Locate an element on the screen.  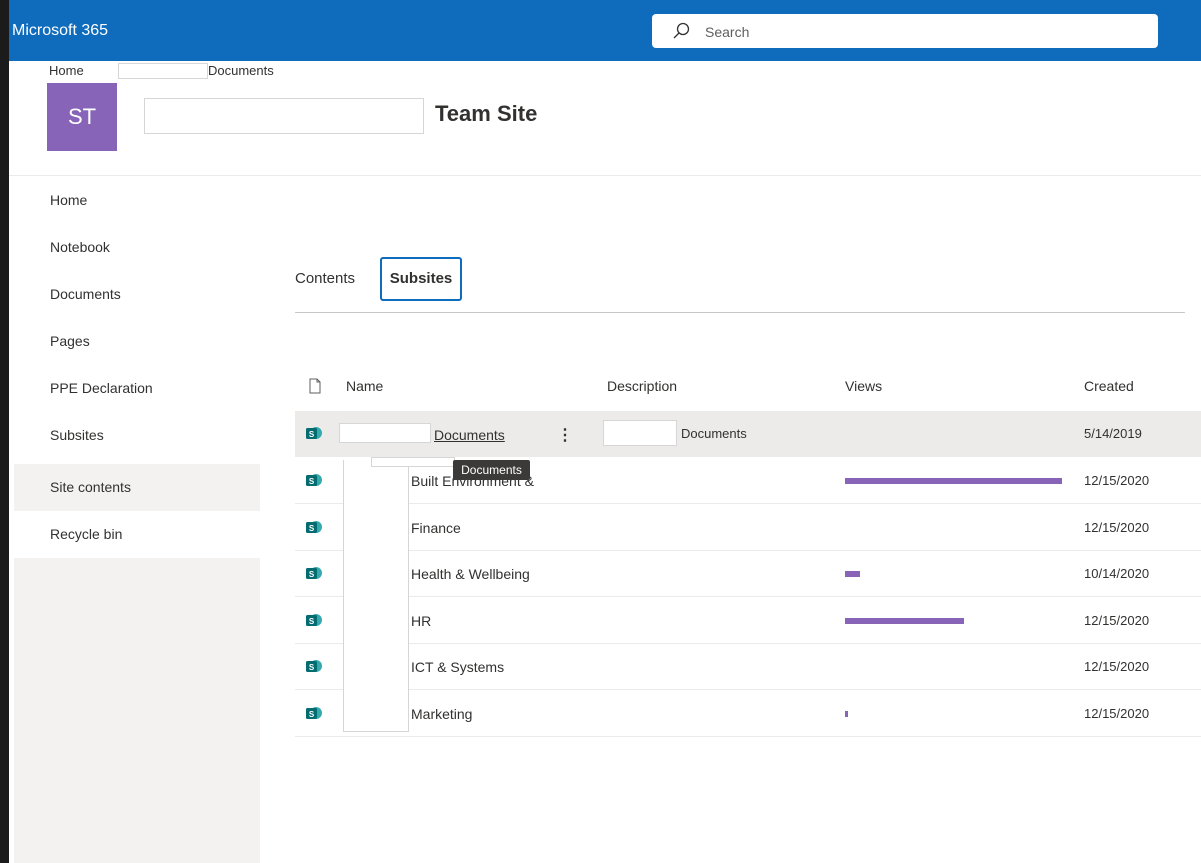
table-row: S Documents ⋮ Documents 5/14/2019 is located at coordinates (748, 434).